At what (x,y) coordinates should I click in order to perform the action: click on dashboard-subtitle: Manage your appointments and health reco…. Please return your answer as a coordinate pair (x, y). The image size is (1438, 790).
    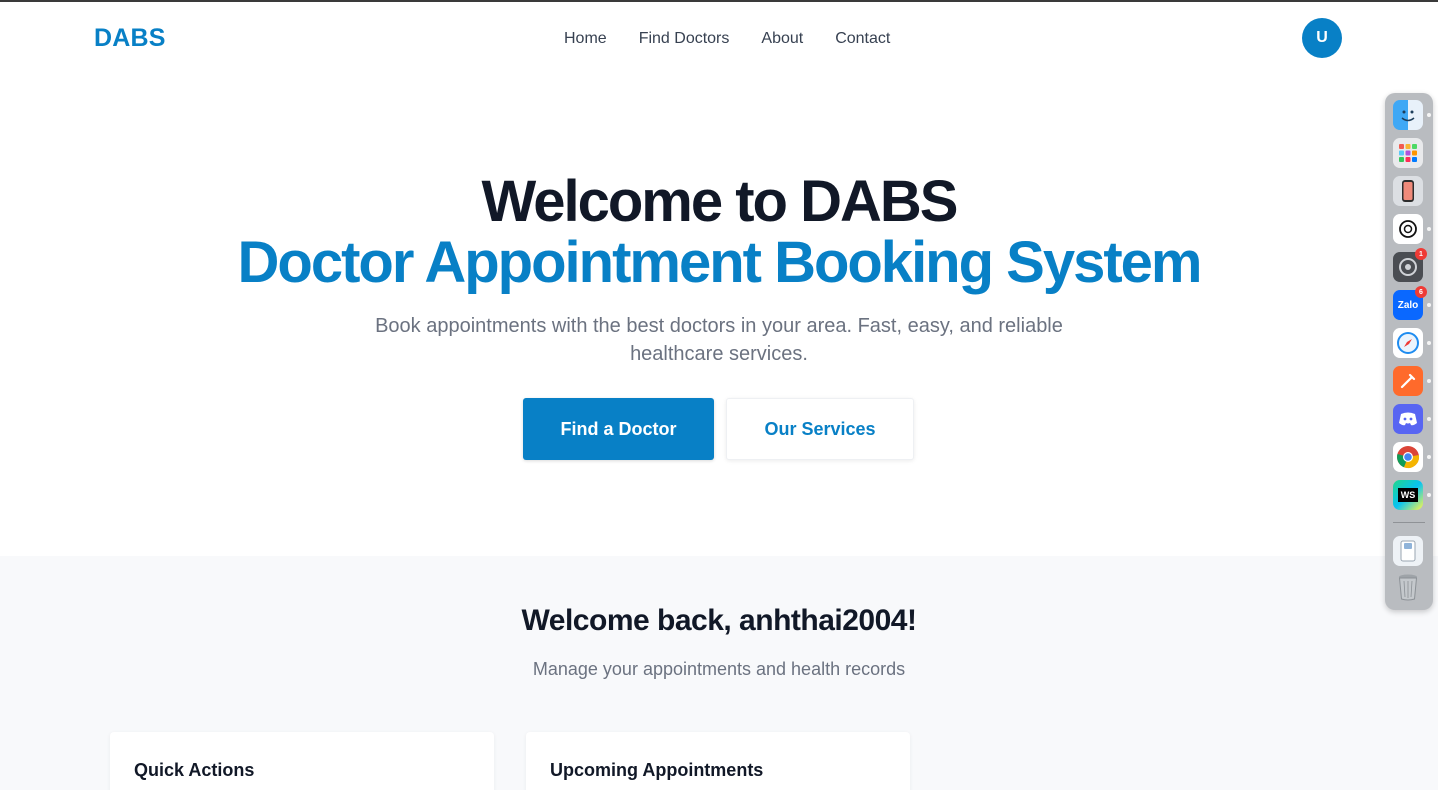
    Looking at the image, I should click on (719, 669).